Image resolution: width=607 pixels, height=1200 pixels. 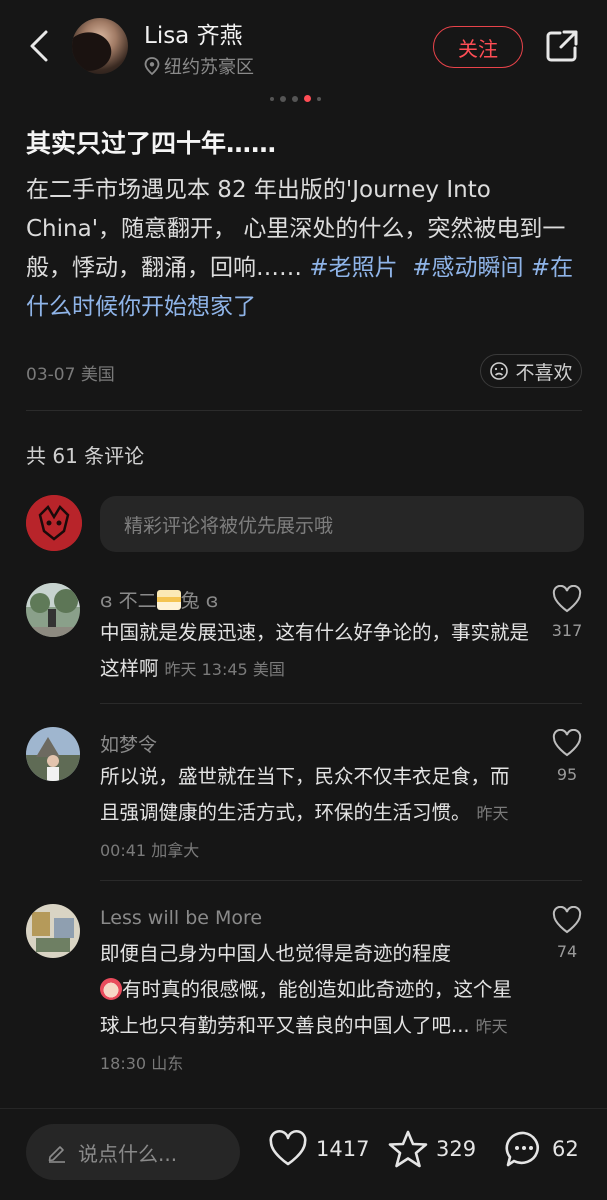 I want to click on comment-region: 加拿大, so click(x=175, y=850).